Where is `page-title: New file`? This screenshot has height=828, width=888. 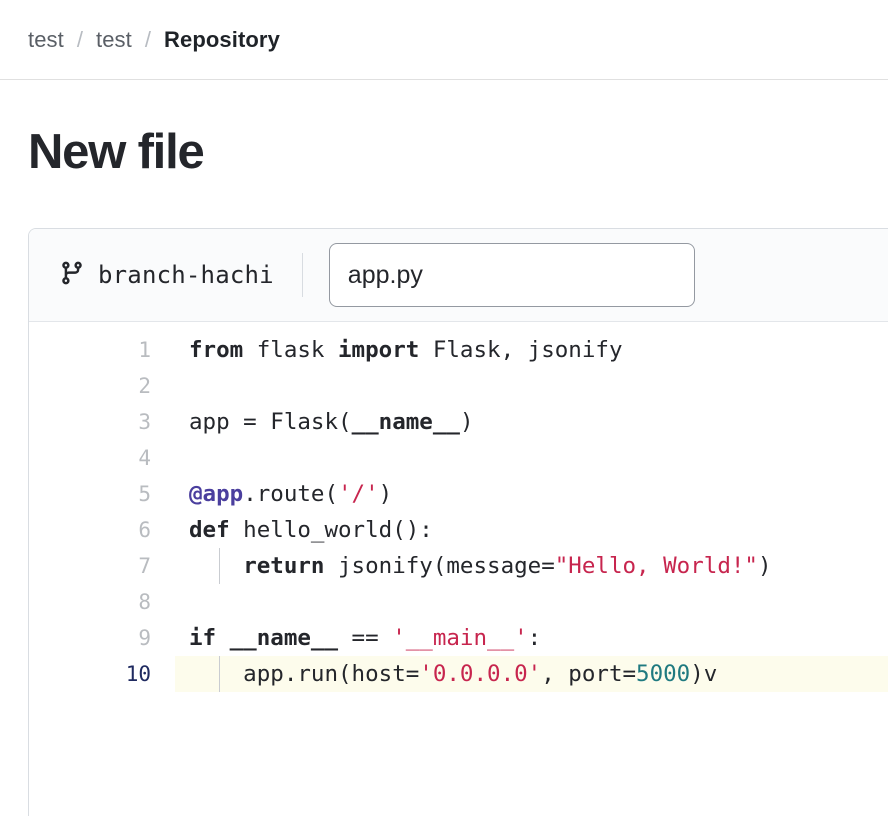
page-title: New file is located at coordinates (116, 152).